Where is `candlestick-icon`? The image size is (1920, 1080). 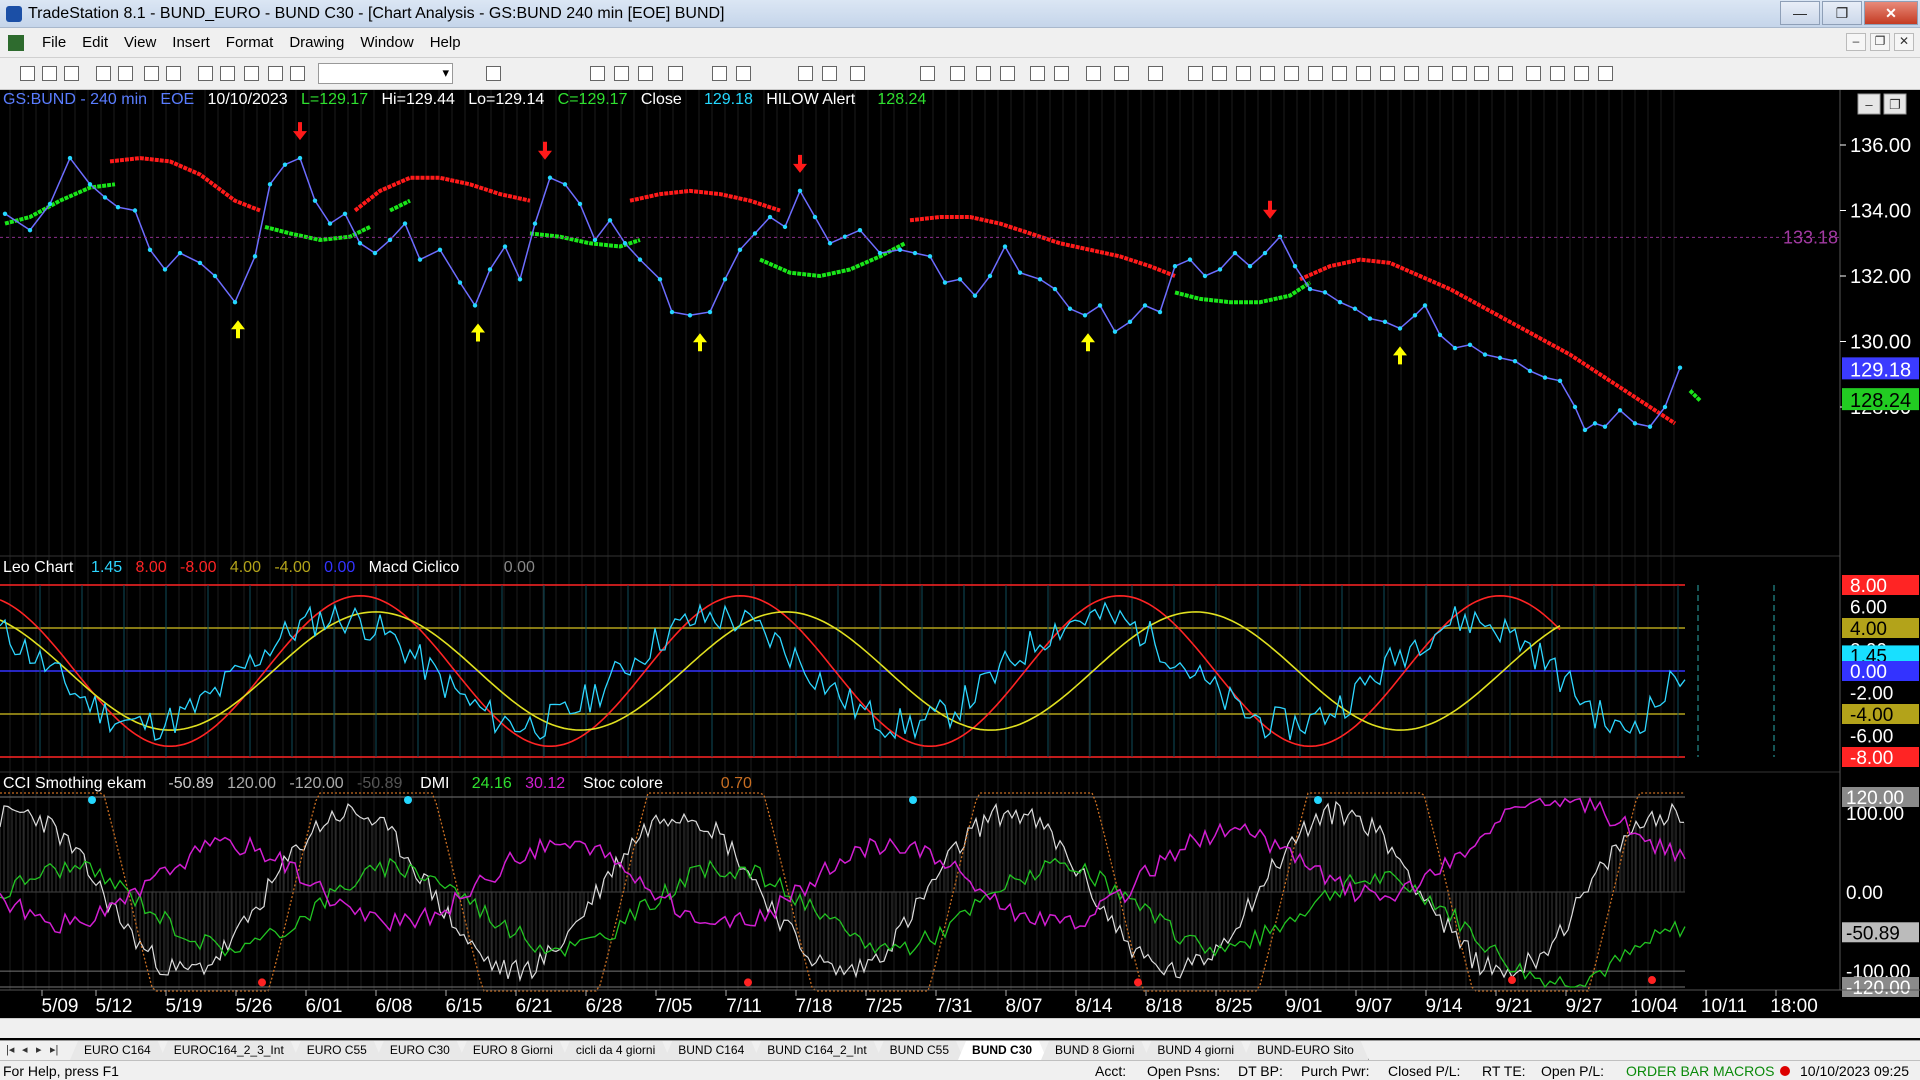 candlestick-icon is located at coordinates (829, 73).